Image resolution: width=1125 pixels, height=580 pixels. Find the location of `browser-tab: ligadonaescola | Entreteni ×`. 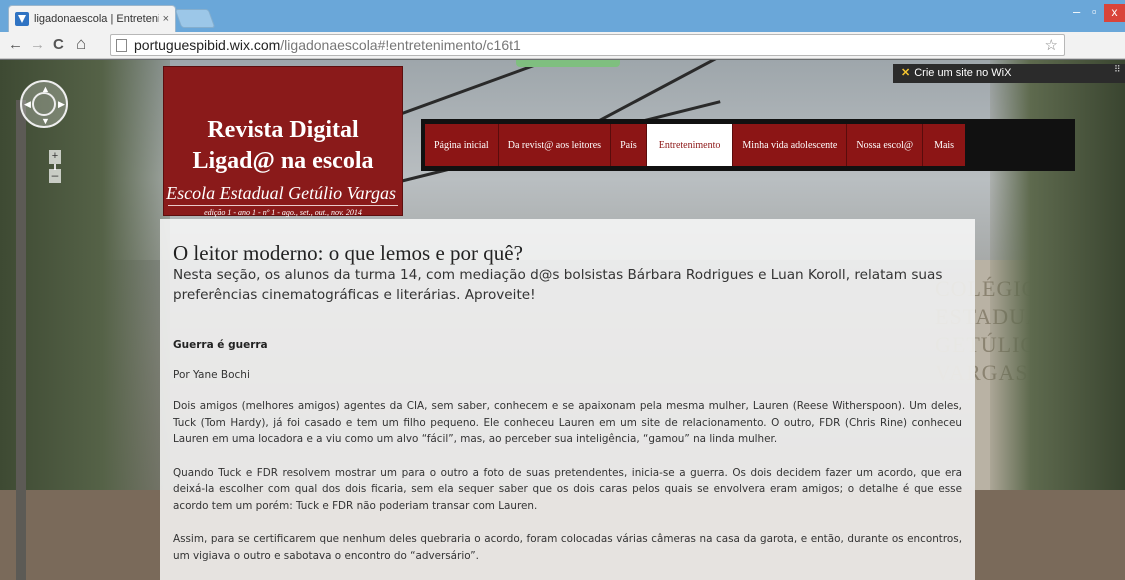

browser-tab: ligadonaescola | Entreteni × is located at coordinates (92, 18).